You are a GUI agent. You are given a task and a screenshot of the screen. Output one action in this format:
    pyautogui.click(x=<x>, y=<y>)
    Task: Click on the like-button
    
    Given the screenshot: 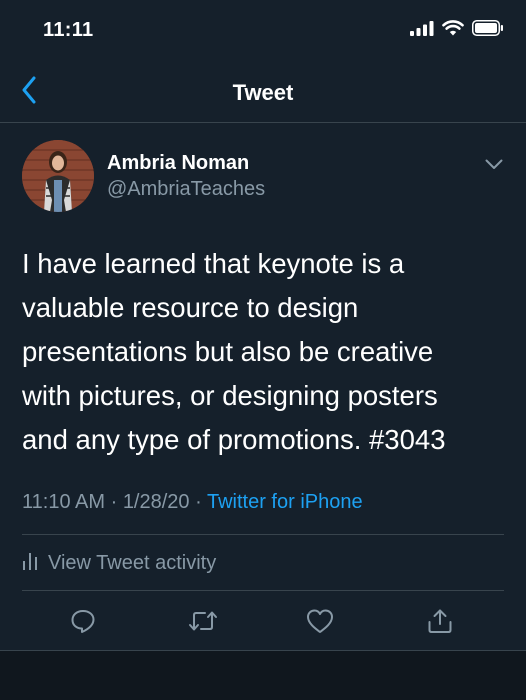 What is the action you would take?
    pyautogui.click(x=320, y=623)
    